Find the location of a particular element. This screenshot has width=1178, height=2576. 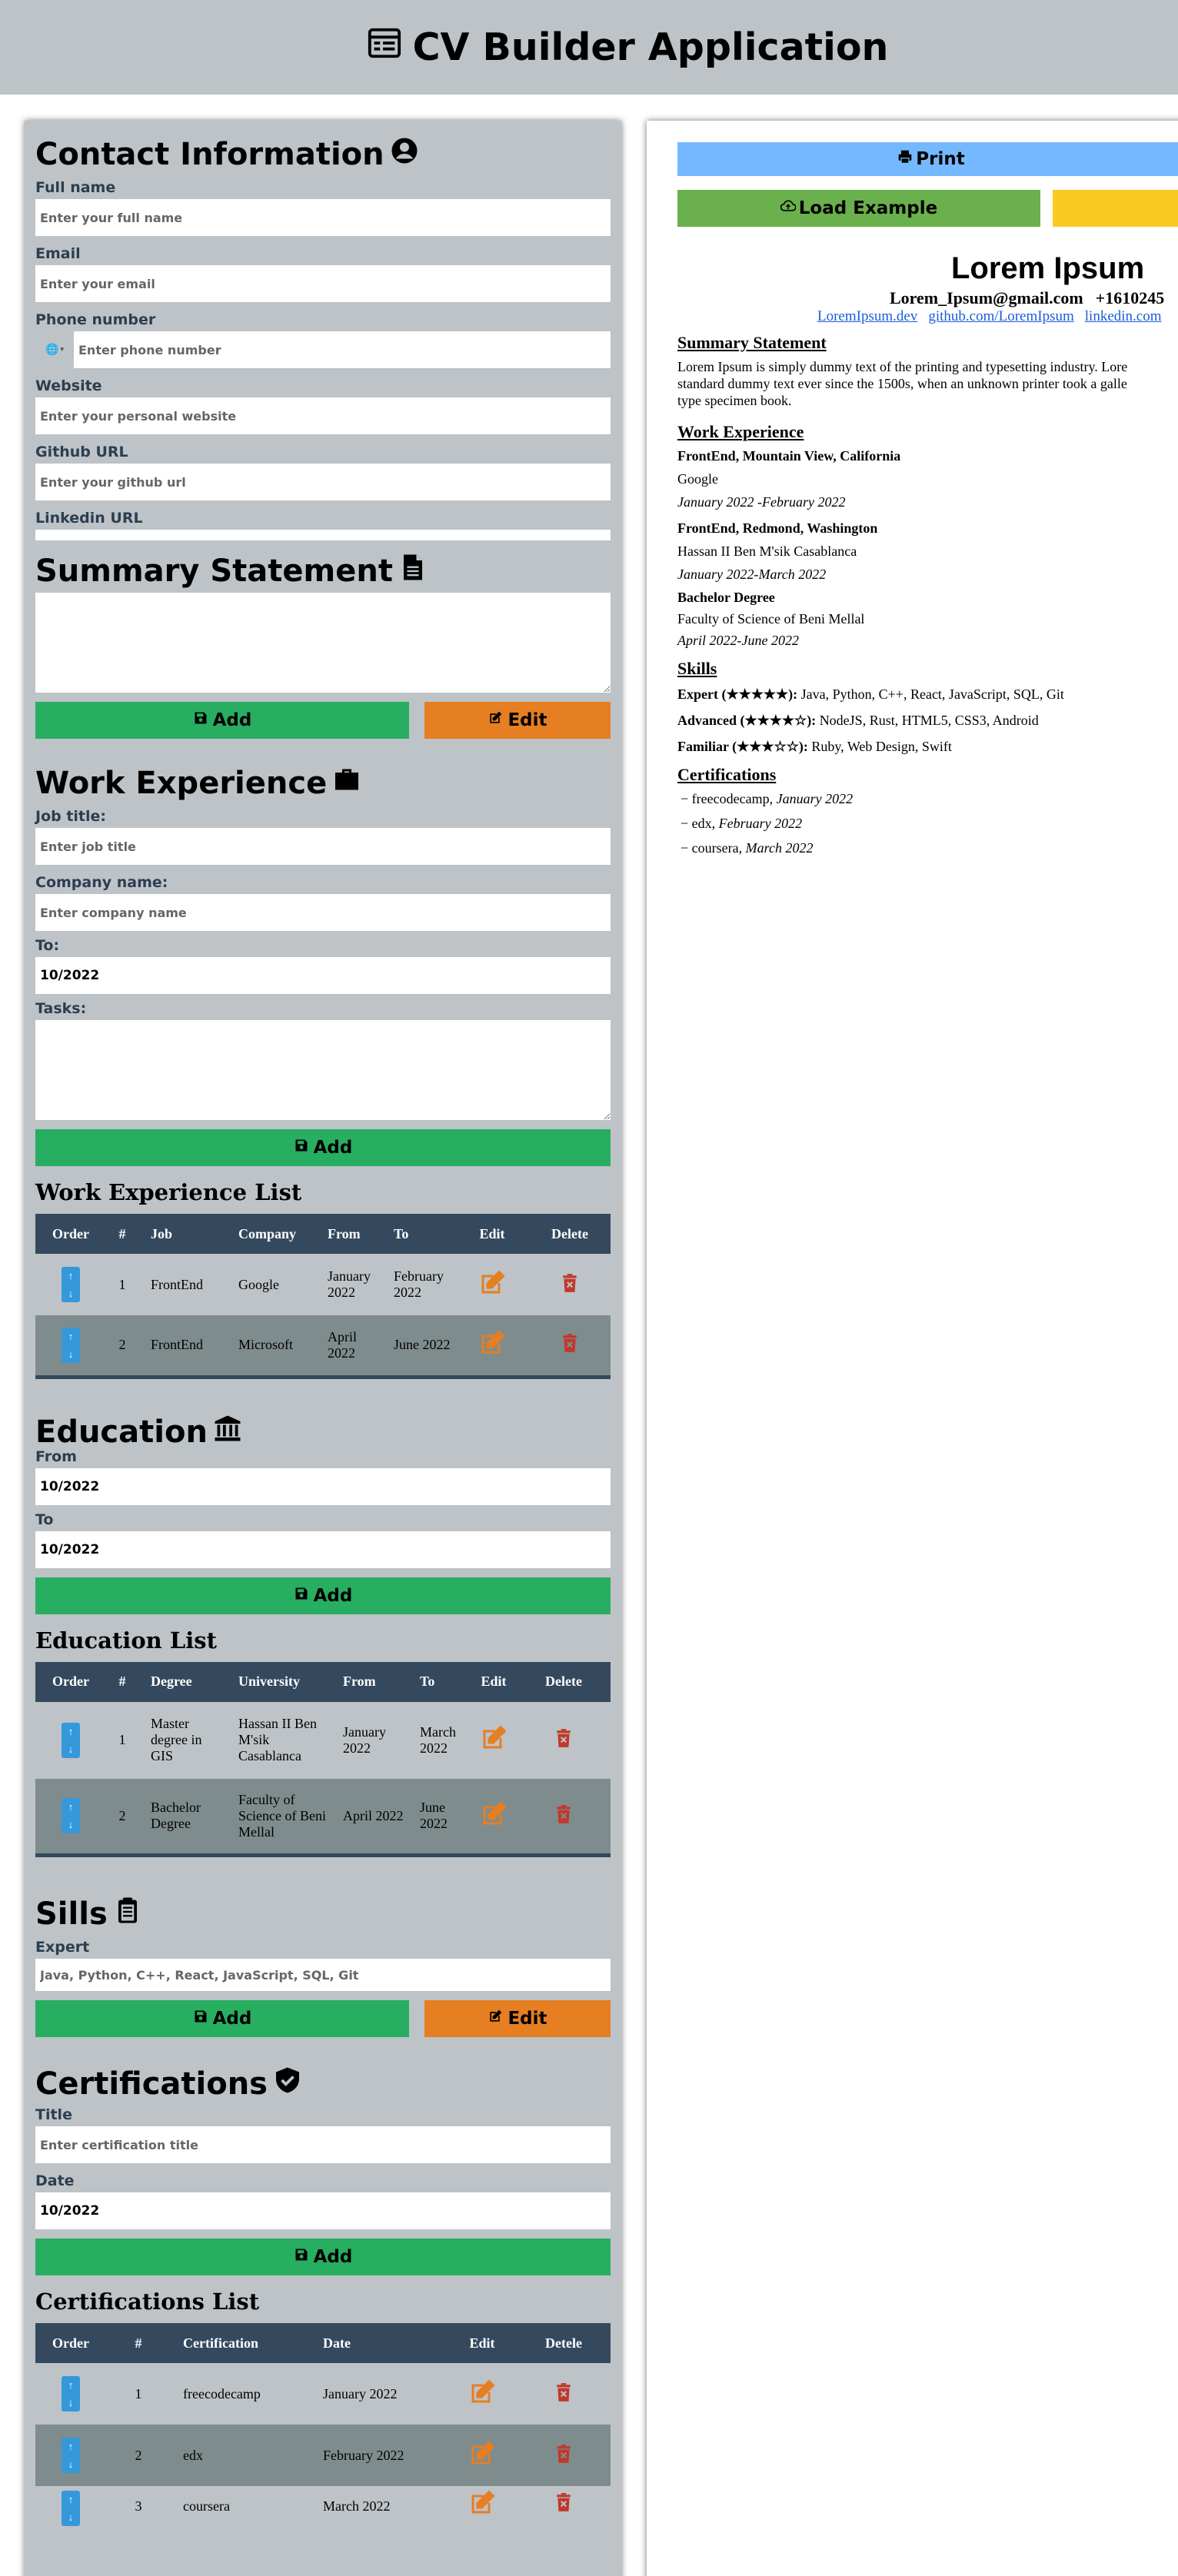

cert-add-button: Add is located at coordinates (323, 2257).